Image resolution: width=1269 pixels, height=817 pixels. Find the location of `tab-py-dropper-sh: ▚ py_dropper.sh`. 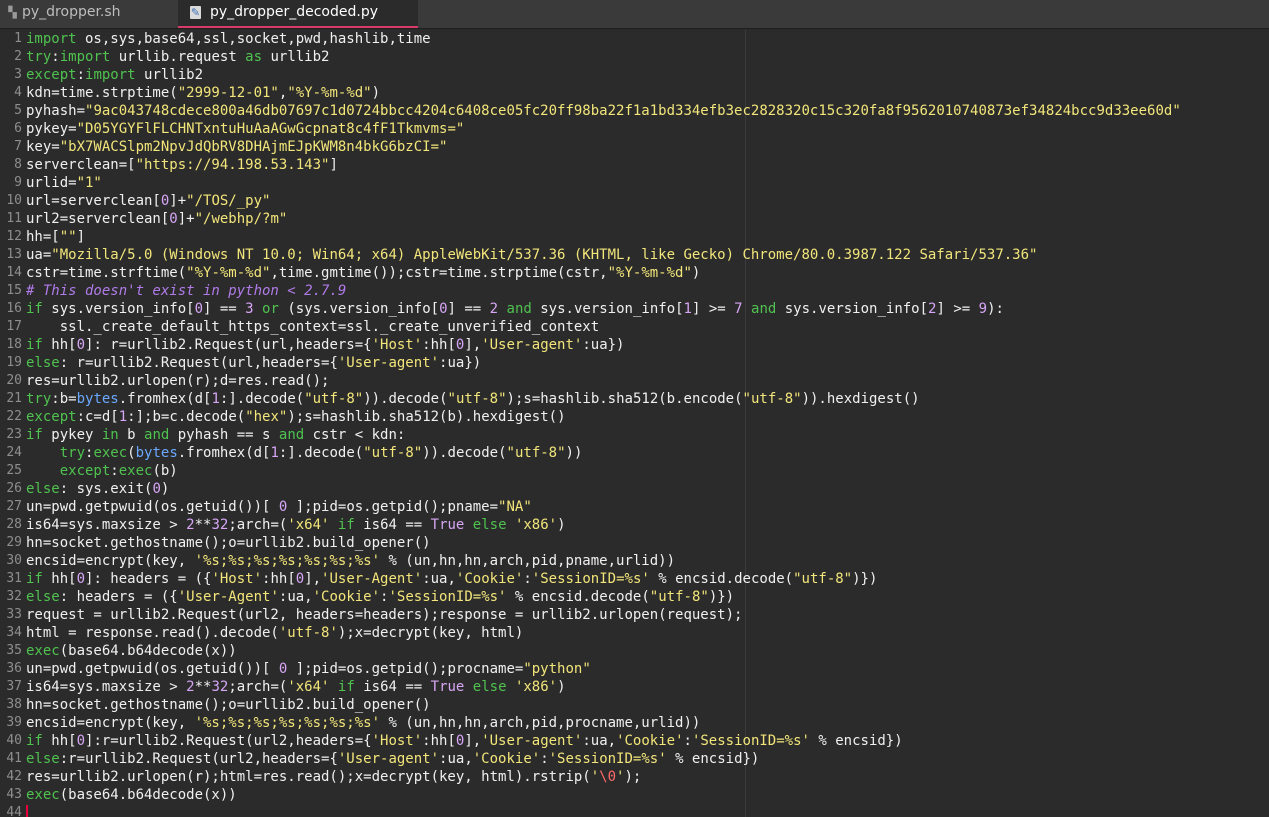

tab-py-dropper-sh: ▚ py_dropper.sh is located at coordinates (89, 14).